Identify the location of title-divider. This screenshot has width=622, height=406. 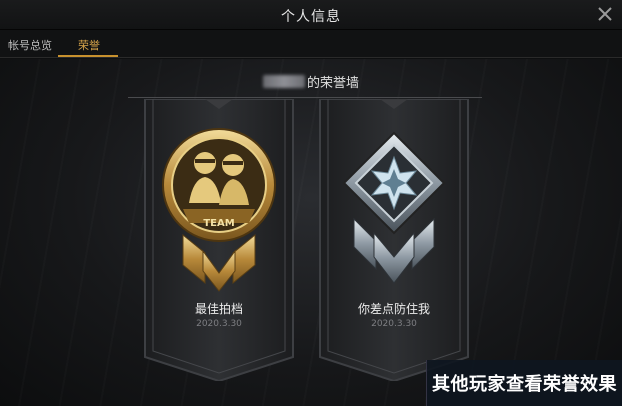
(305, 97).